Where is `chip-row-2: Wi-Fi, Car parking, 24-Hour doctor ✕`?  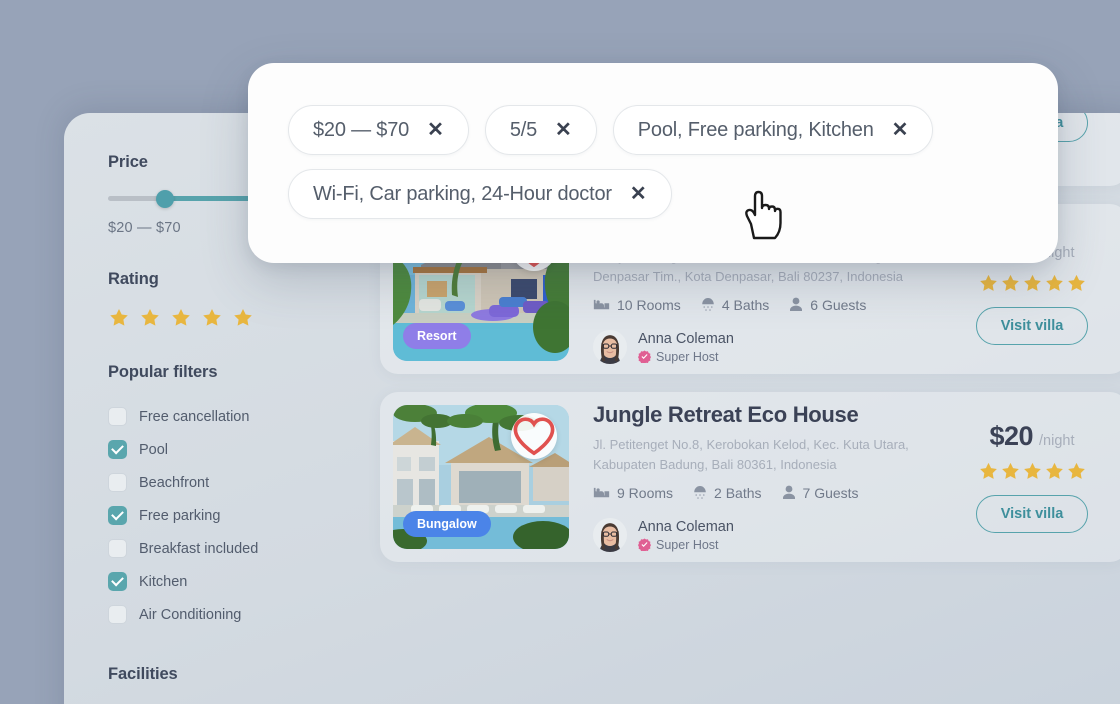
chip-row-2: Wi-Fi, Car parking, 24-Hour doctor ✕ is located at coordinates (653, 194).